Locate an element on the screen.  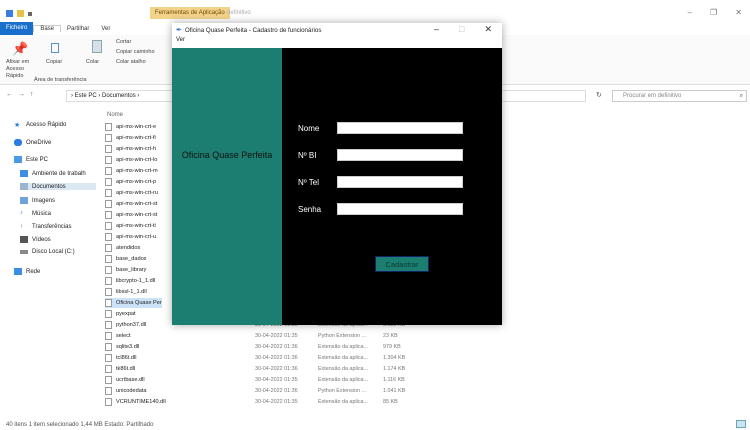
field-label-nome: Nome is located at coordinates (309, 128).